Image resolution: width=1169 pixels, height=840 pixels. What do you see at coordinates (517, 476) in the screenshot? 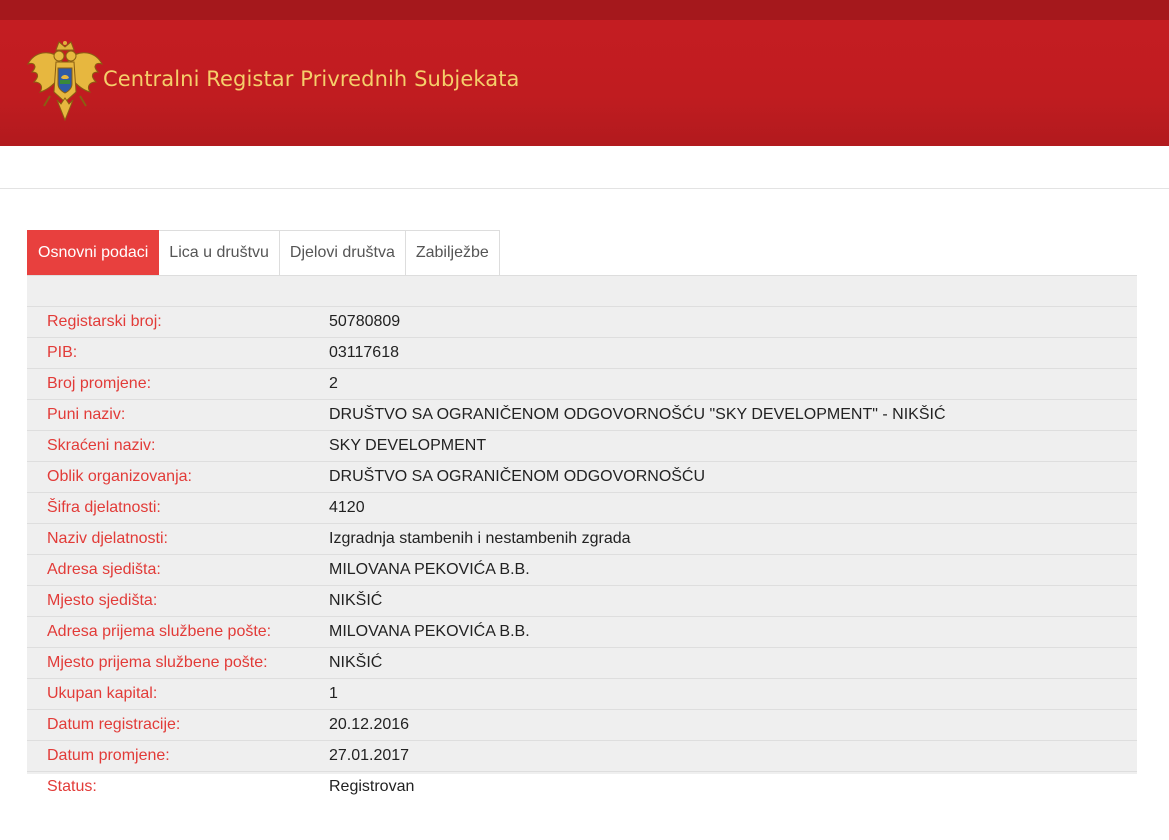
I see `detail-value: DRUŠTVO SA OGRANIČENOM ODGOVORNOŠĆU` at bounding box center [517, 476].